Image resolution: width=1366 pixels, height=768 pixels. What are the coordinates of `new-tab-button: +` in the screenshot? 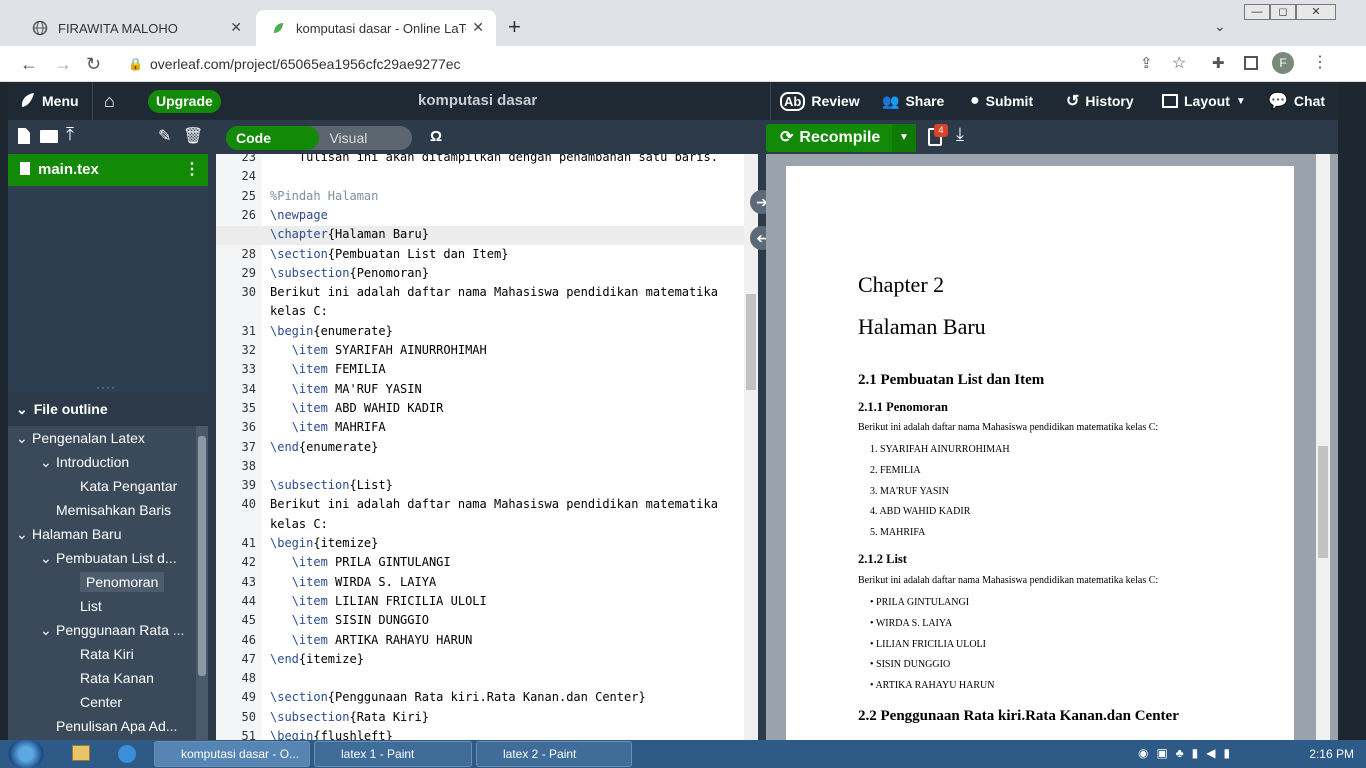 It's located at (514, 27).